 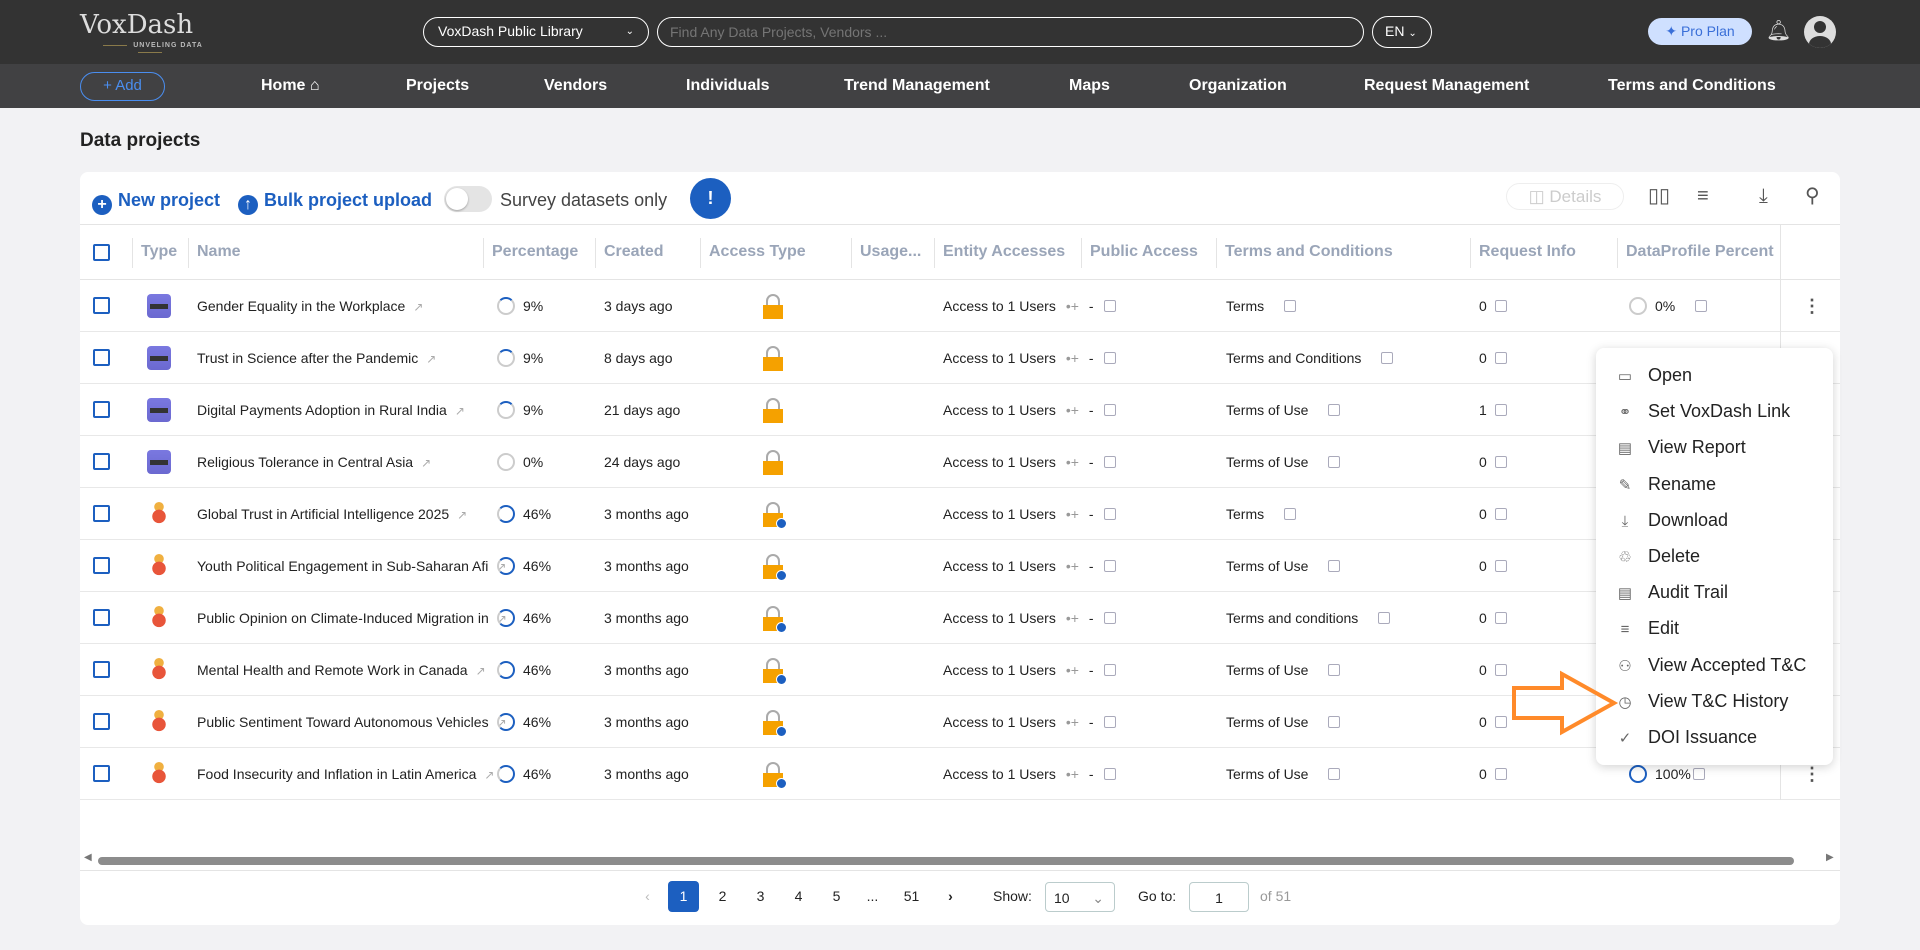 I want to click on project-name: Trust in Science after the Pandemic, so click(x=307, y=358).